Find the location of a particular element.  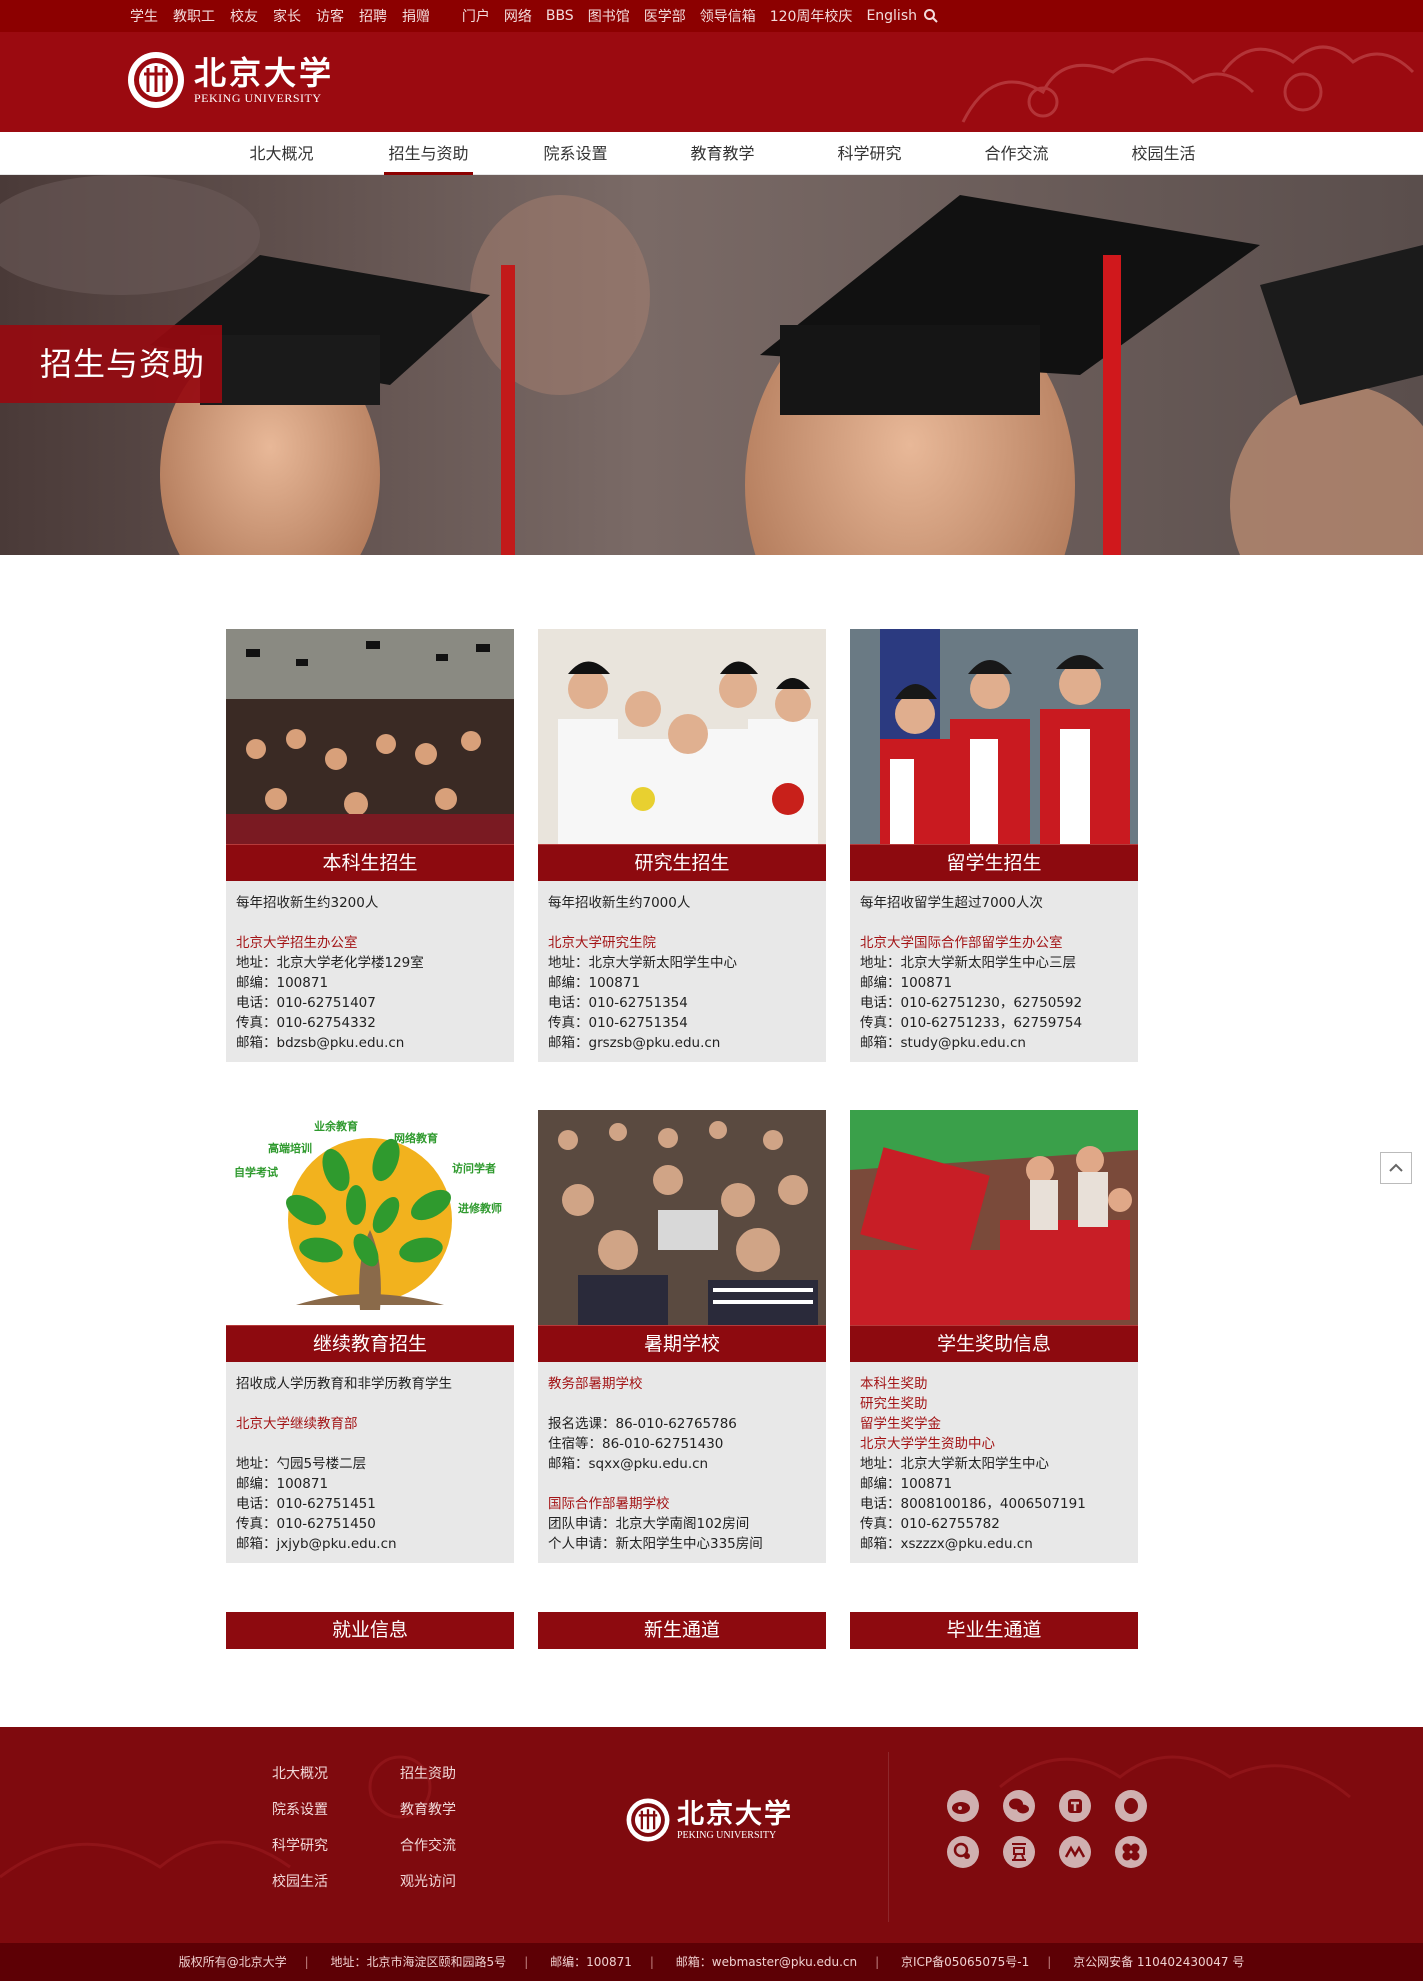

card-title: 暑期学校 is located at coordinates (682, 1343).